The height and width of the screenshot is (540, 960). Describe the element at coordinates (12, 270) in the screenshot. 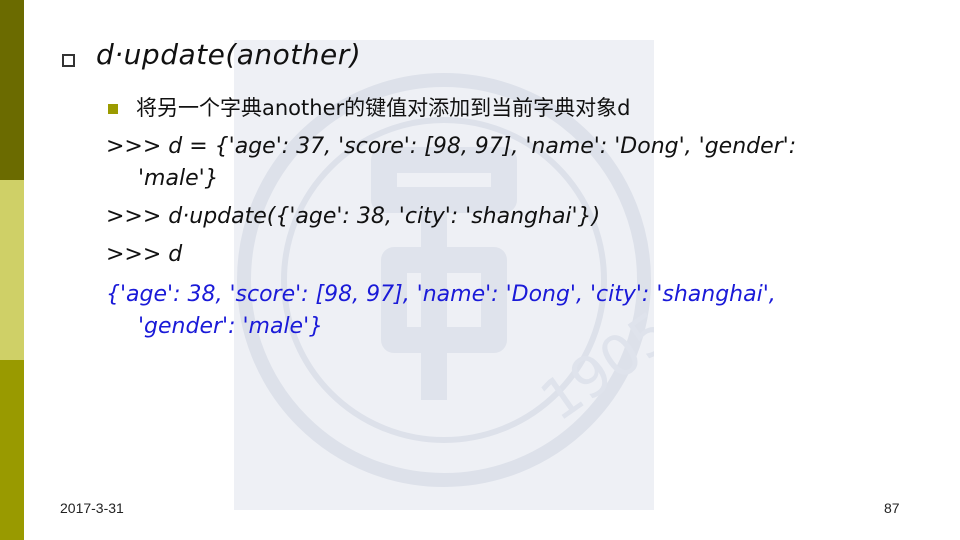

I see `side-bar-middle` at that location.